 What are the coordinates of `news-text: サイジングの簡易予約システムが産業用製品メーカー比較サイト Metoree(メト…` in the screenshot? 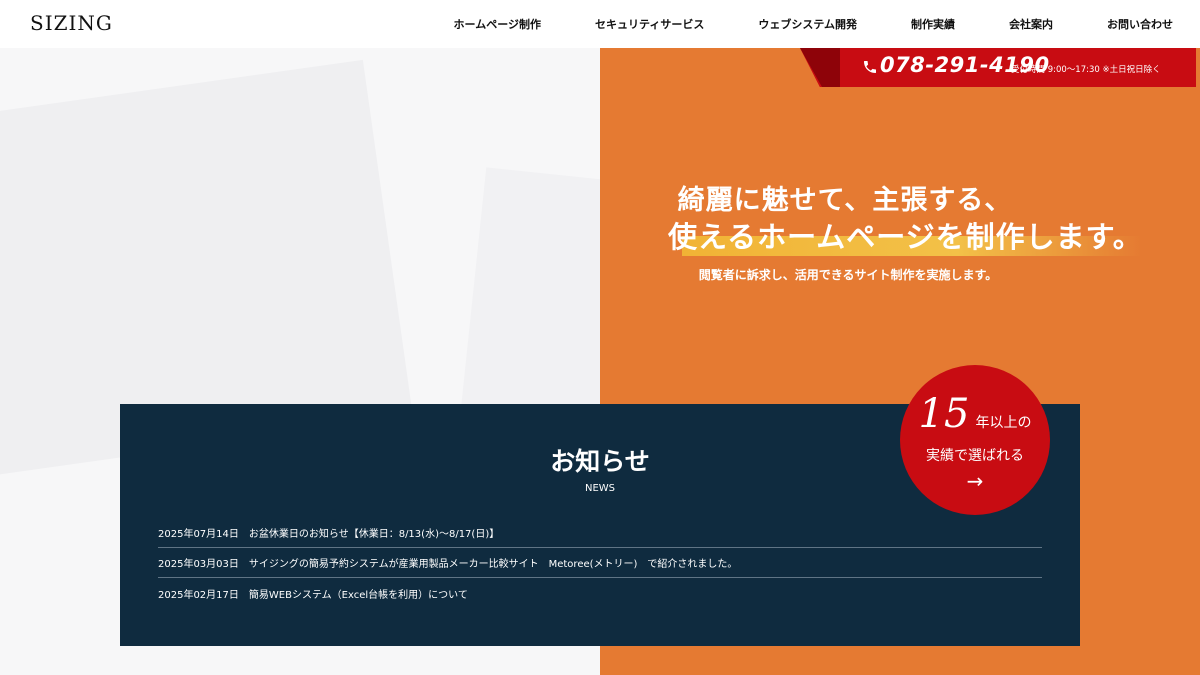 It's located at (493, 564).